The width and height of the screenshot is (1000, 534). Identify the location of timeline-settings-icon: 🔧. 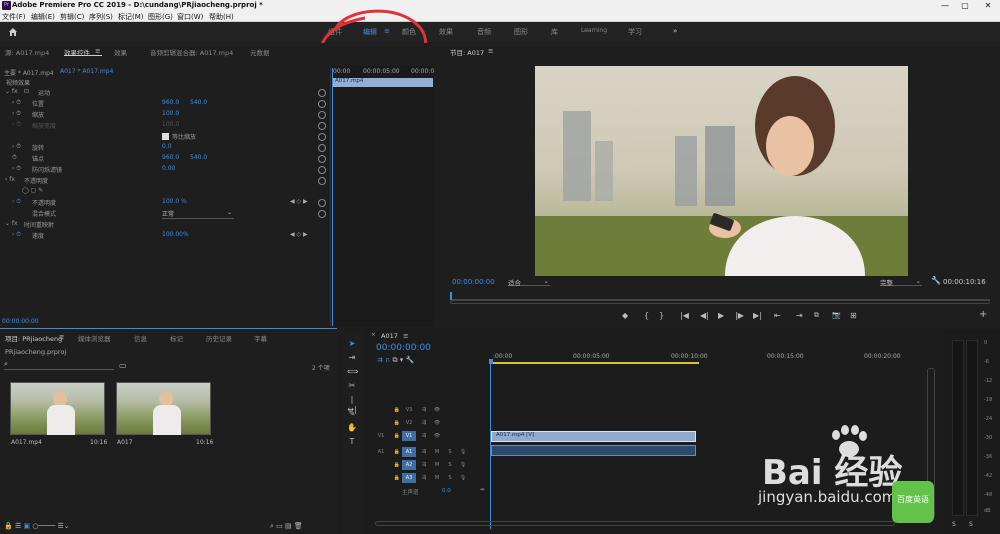
(409, 360).